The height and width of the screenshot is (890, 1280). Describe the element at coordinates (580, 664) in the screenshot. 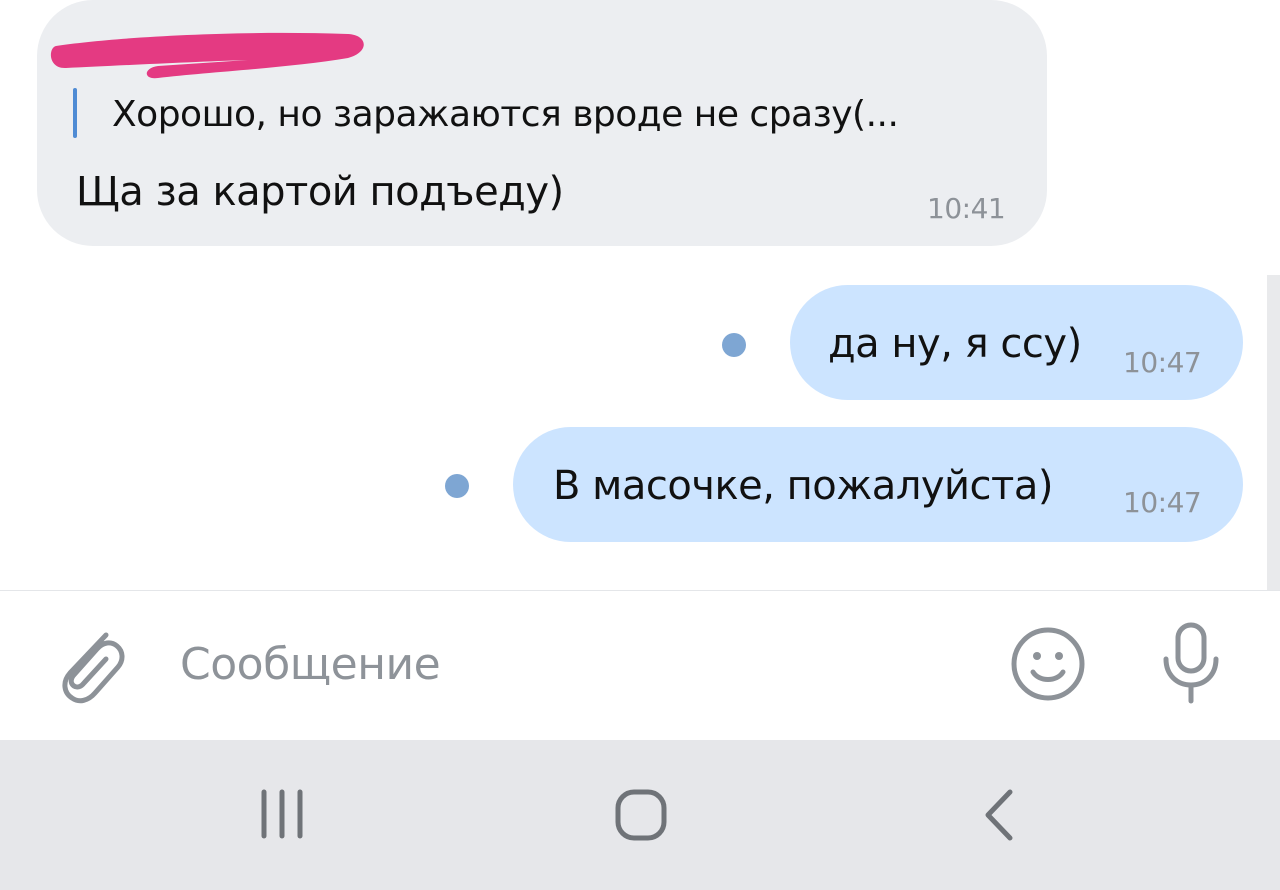

I see `message-input` at that location.